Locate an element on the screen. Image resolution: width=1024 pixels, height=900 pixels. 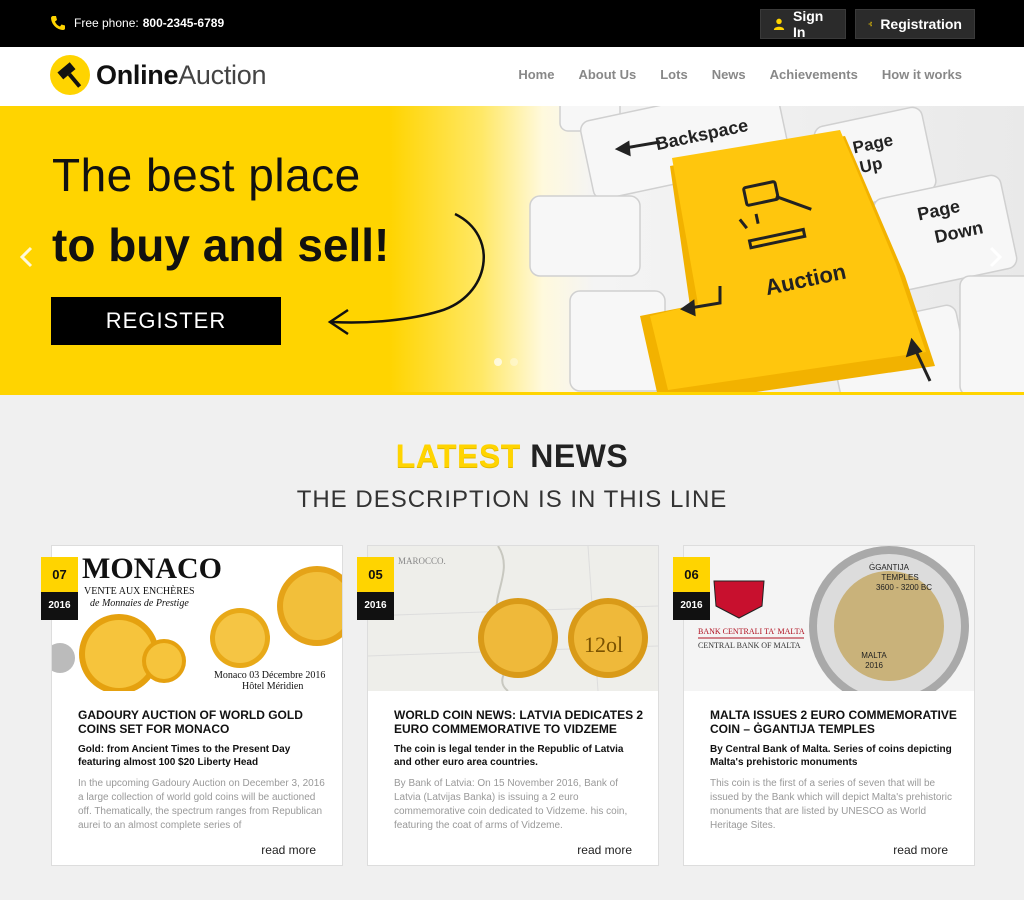
logo-text: OnlineAuction is located at coordinates (181, 75).